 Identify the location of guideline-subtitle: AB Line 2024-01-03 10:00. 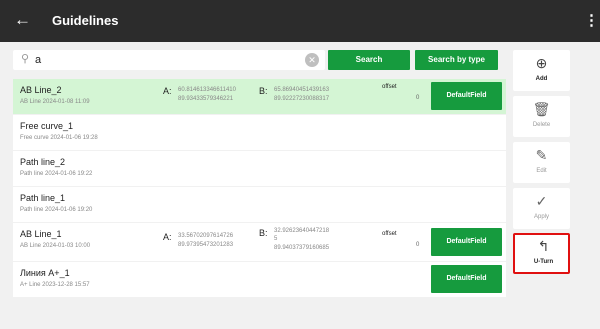
(55, 246).